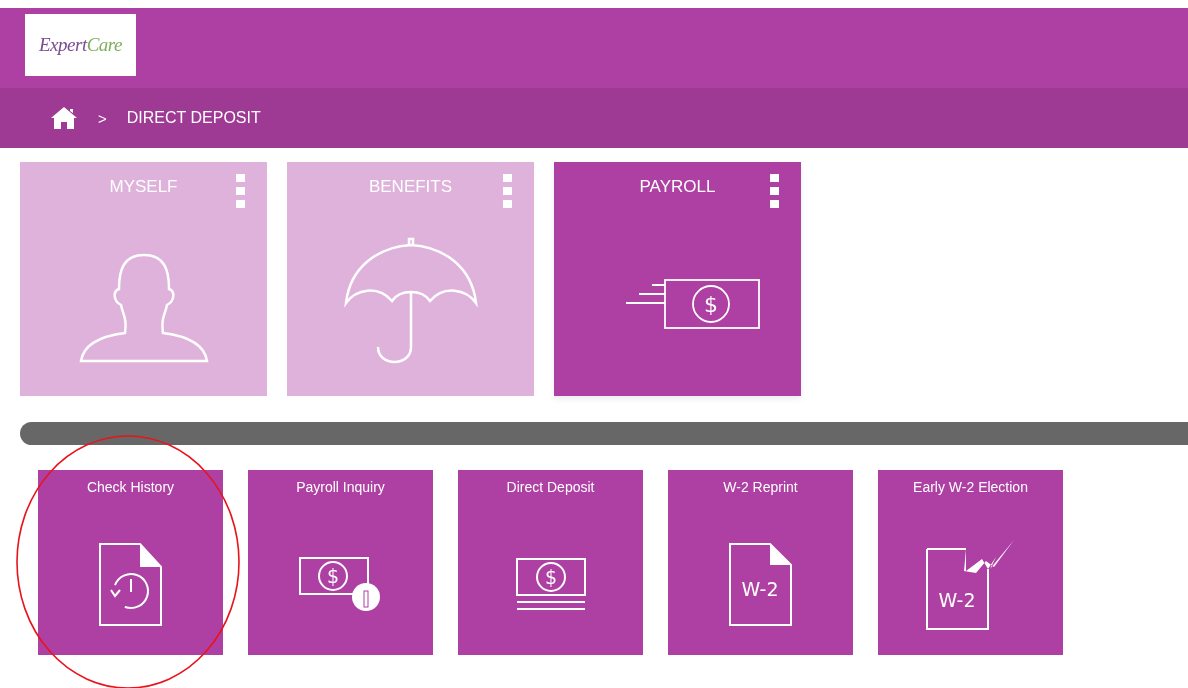 The height and width of the screenshot is (688, 1188). I want to click on app-tile: Direct Deposit $, so click(550, 562).